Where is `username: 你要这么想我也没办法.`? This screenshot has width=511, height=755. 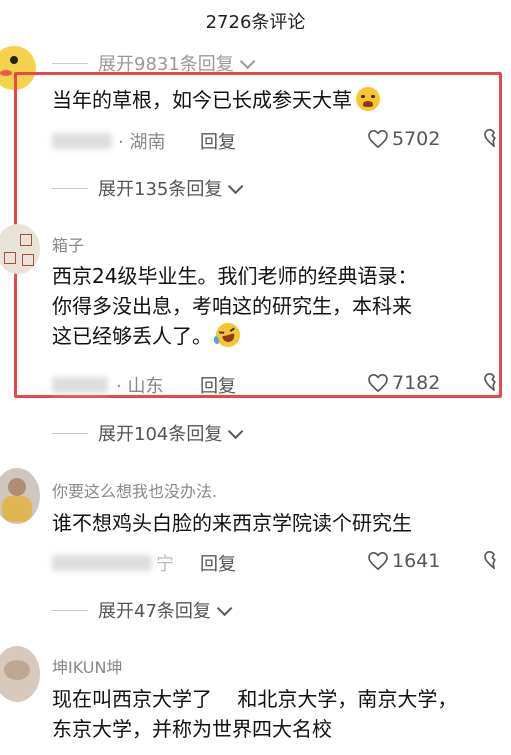 username: 你要这么想我也没办法. is located at coordinates (134, 490).